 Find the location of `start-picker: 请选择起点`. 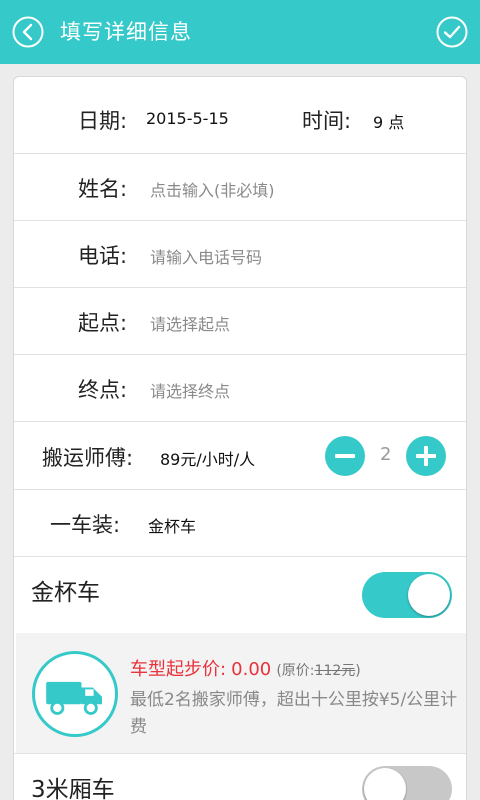

start-picker: 请选择起点 is located at coordinates (190, 323).